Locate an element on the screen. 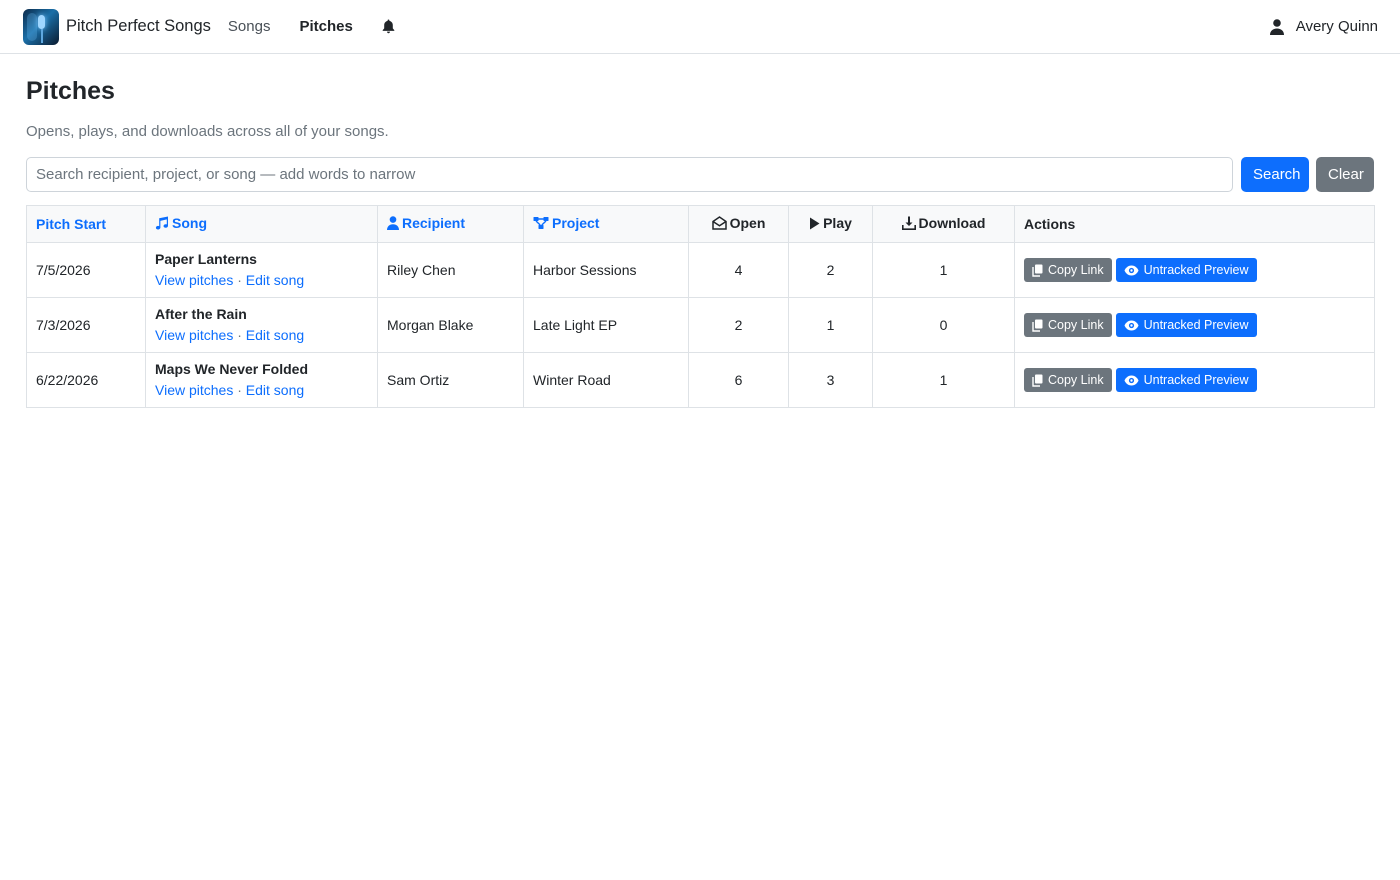 The width and height of the screenshot is (1400, 880). search-input is located at coordinates (629, 174).